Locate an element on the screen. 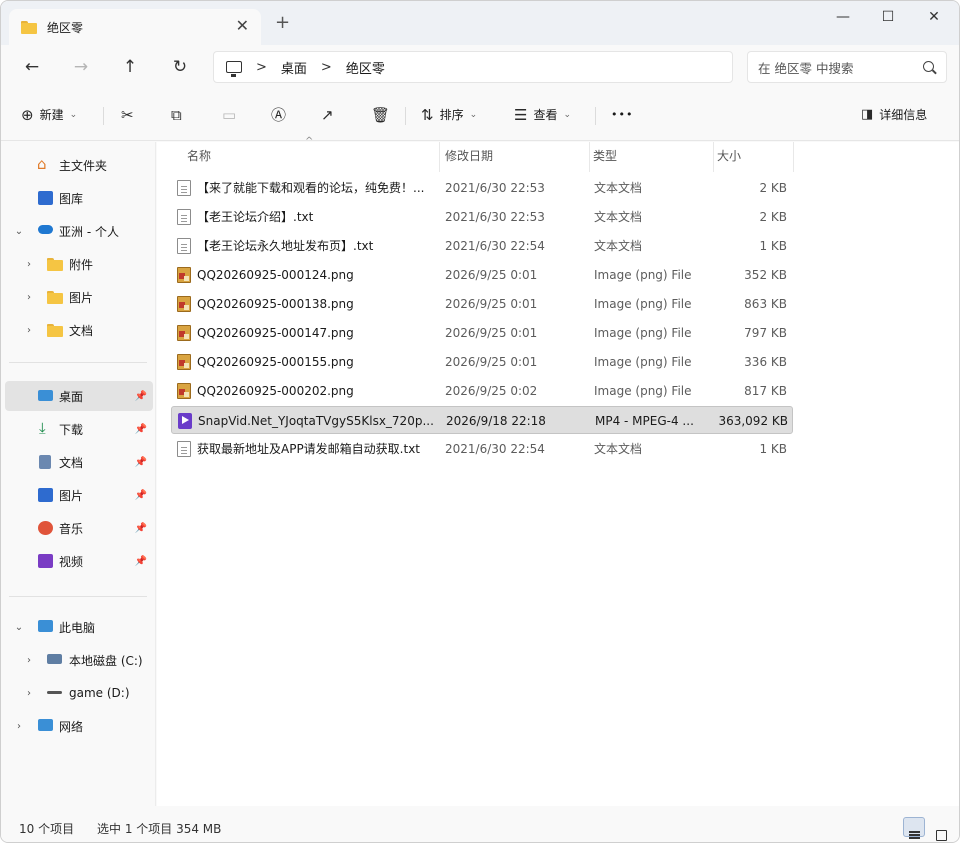  copy-button: ⧉ is located at coordinates (179, 115).